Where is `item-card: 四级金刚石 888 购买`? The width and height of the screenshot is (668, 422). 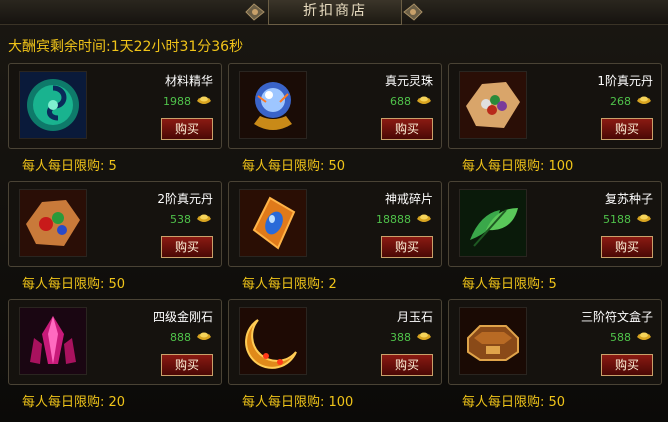 item-card: 四级金刚石 888 购买 is located at coordinates (115, 342).